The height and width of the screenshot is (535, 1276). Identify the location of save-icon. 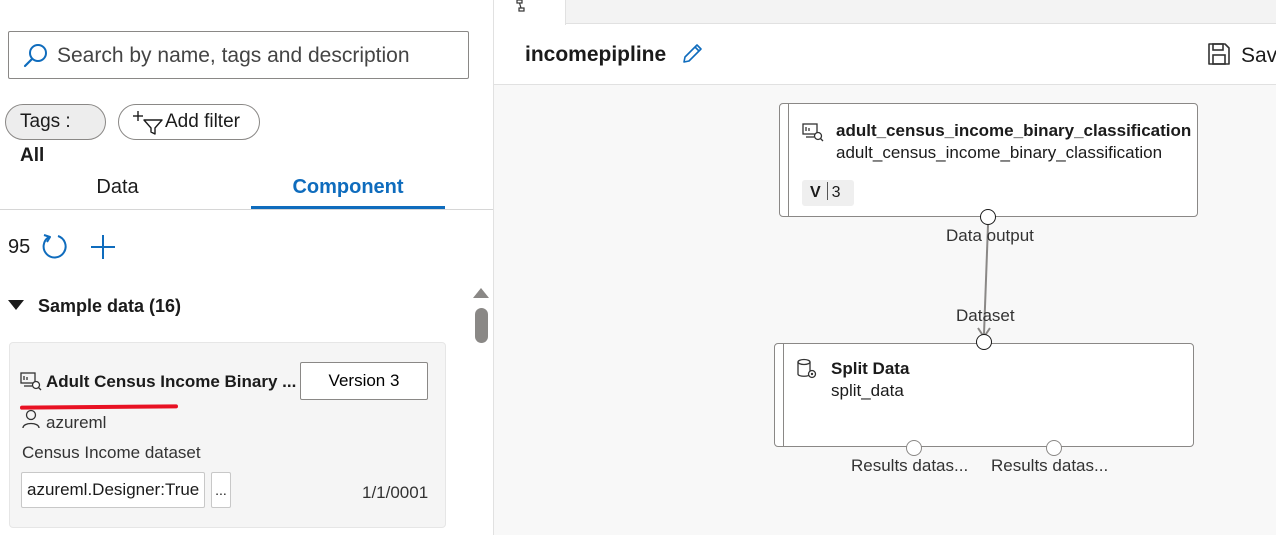
(1219, 54).